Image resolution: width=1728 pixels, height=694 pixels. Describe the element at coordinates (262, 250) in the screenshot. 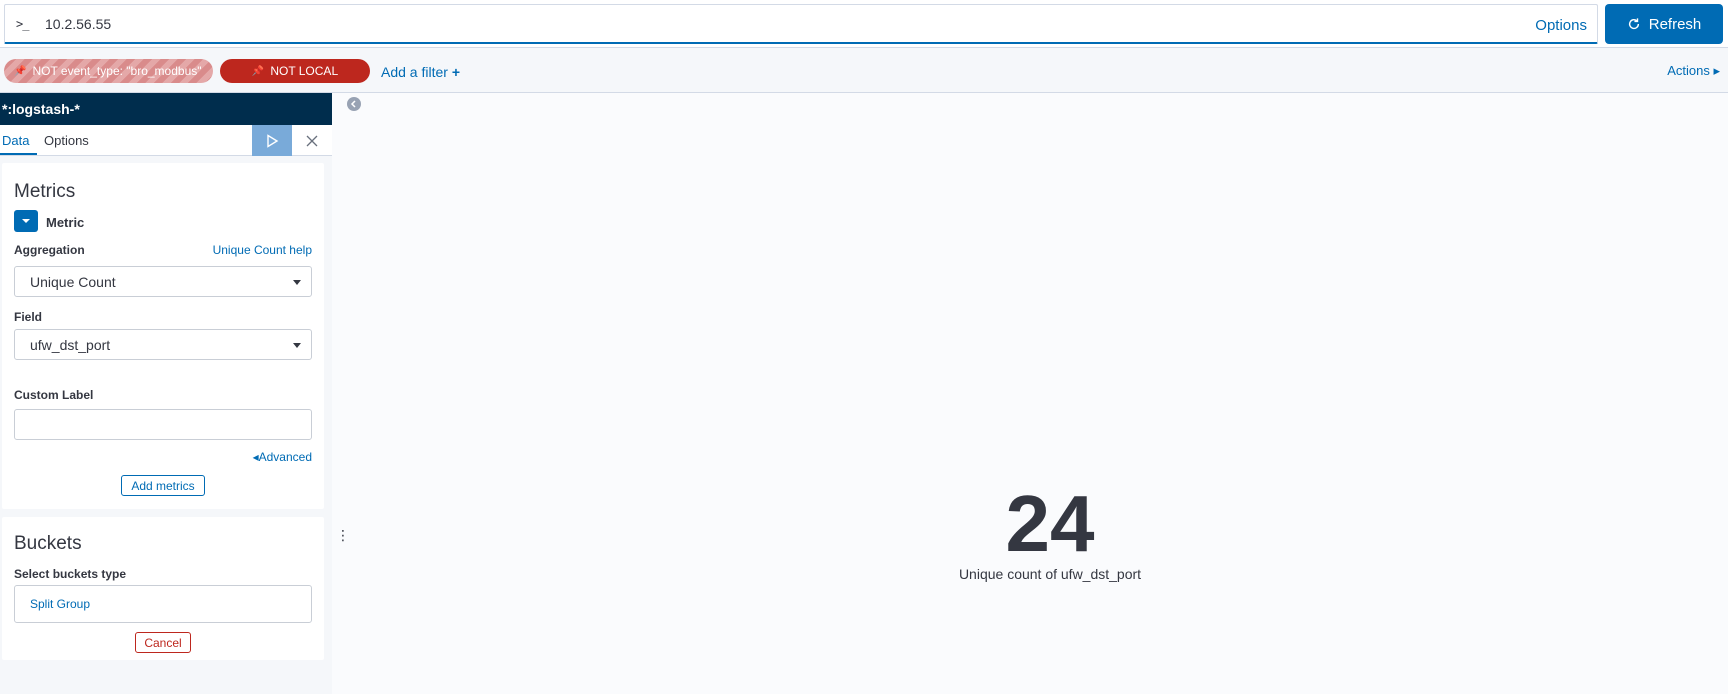

I see `unique-count-help-link: Unique Count help` at that location.